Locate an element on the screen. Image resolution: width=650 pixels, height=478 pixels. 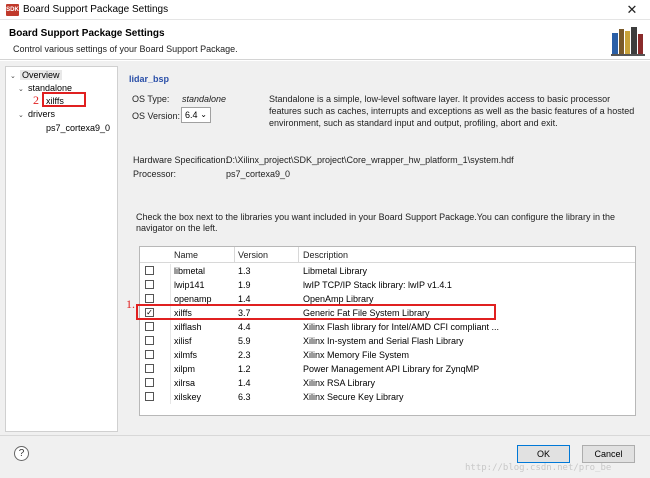
column-header-name: Name is located at coordinates (186, 255).